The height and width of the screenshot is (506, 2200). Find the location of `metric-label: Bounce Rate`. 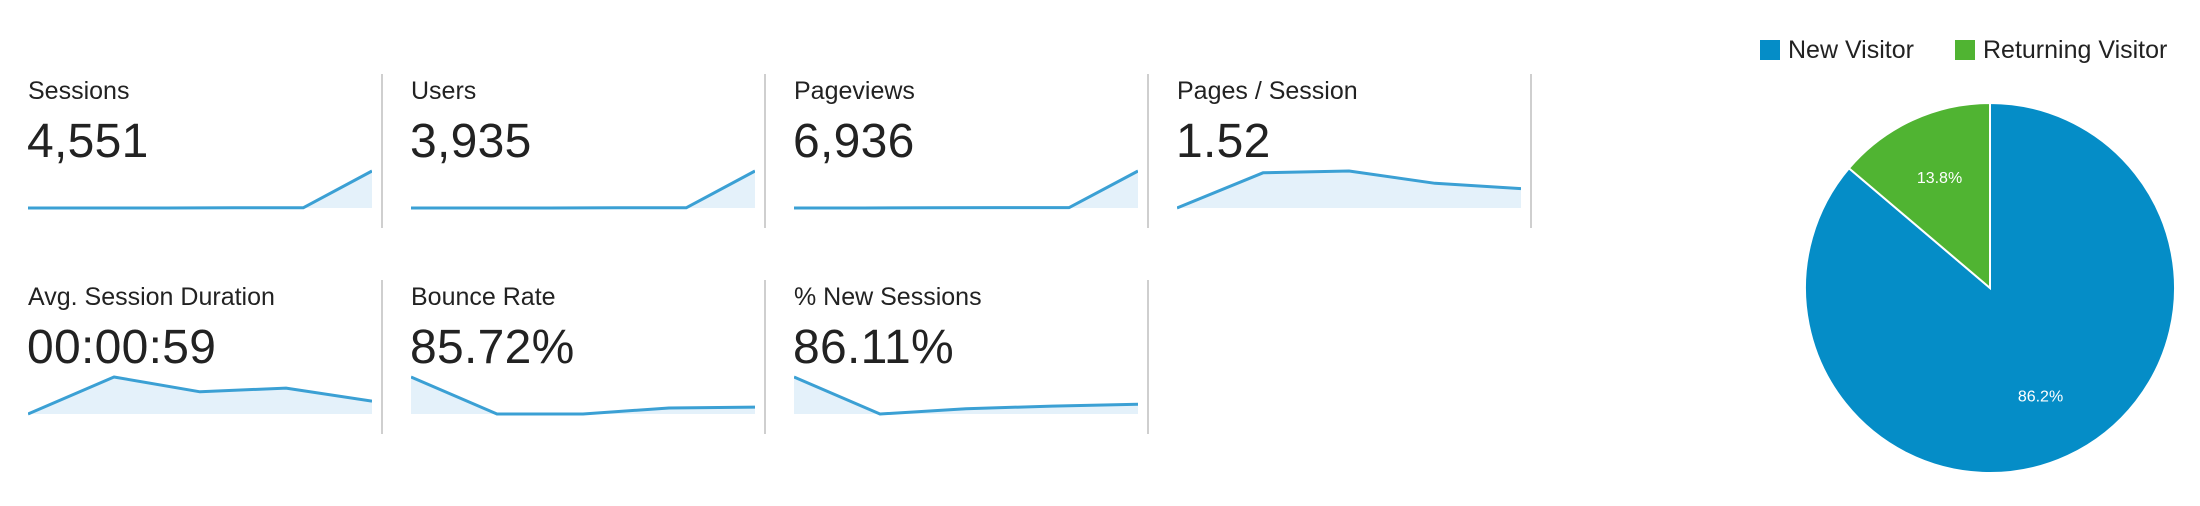

metric-label: Bounce Rate is located at coordinates (483, 297).